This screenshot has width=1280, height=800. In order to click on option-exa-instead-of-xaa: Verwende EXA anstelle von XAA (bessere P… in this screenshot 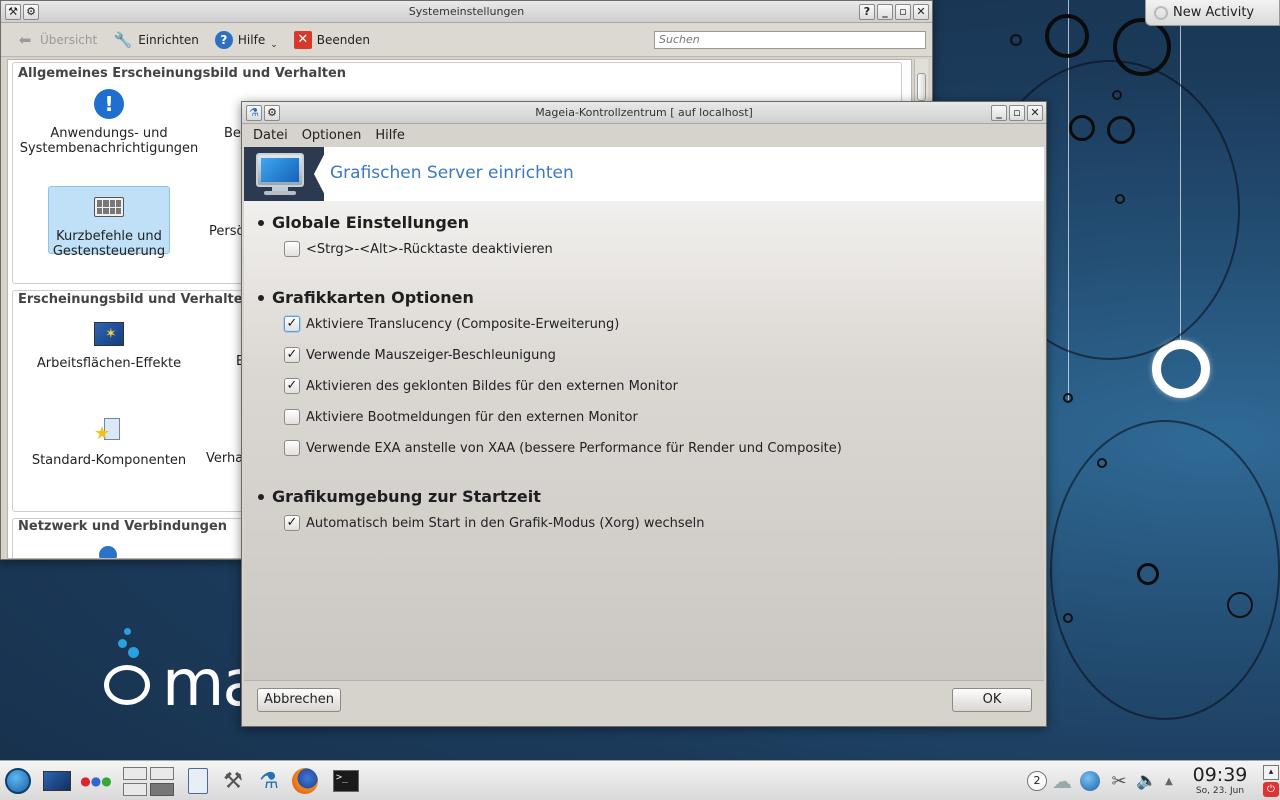, I will do `click(563, 448)`.